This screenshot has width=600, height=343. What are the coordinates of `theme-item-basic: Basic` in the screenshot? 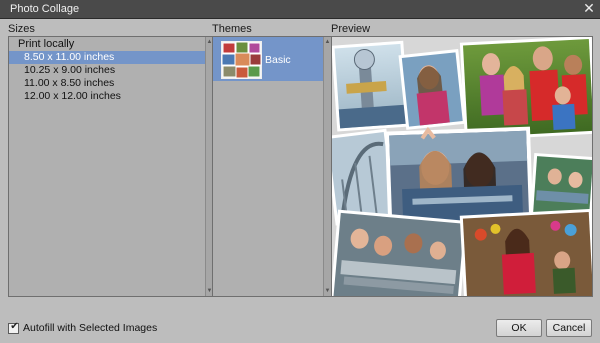 It's located at (268, 59).